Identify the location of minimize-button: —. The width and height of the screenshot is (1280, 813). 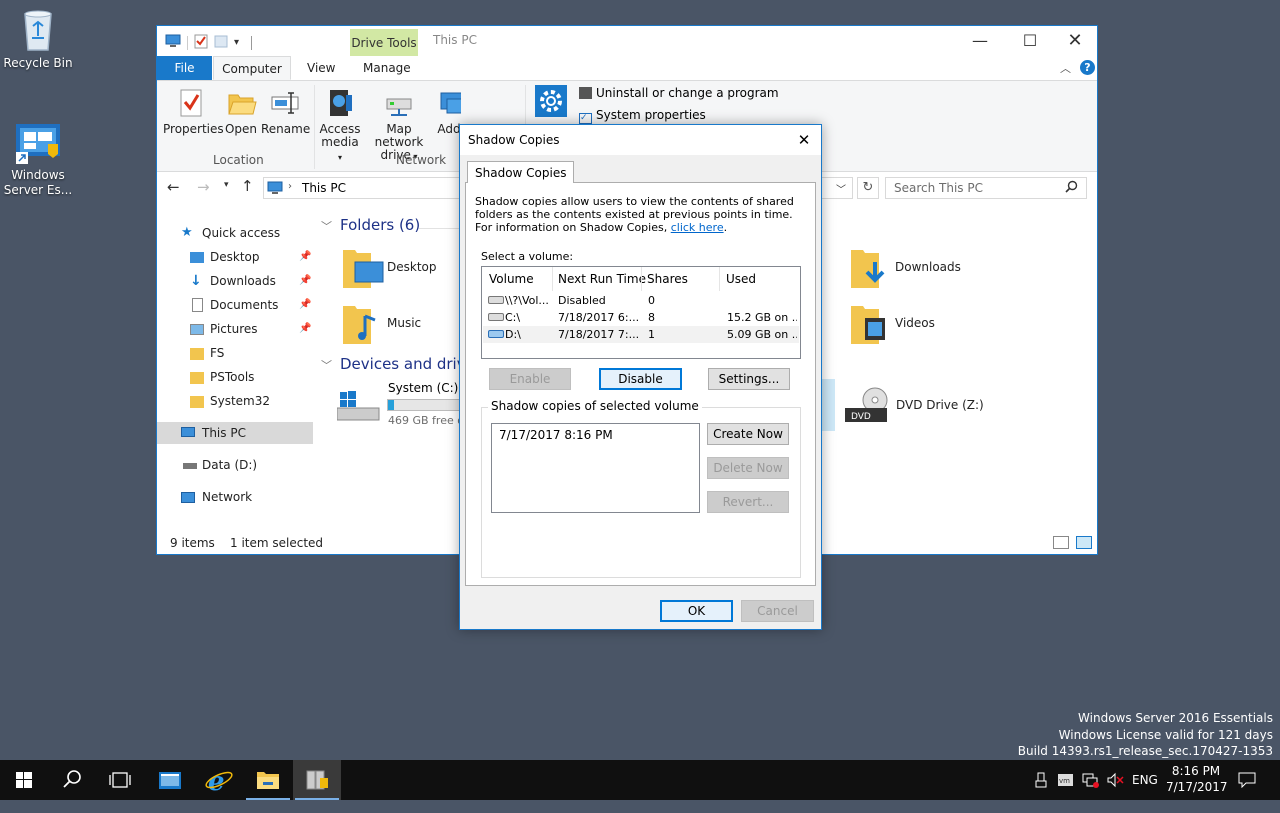
(980, 42).